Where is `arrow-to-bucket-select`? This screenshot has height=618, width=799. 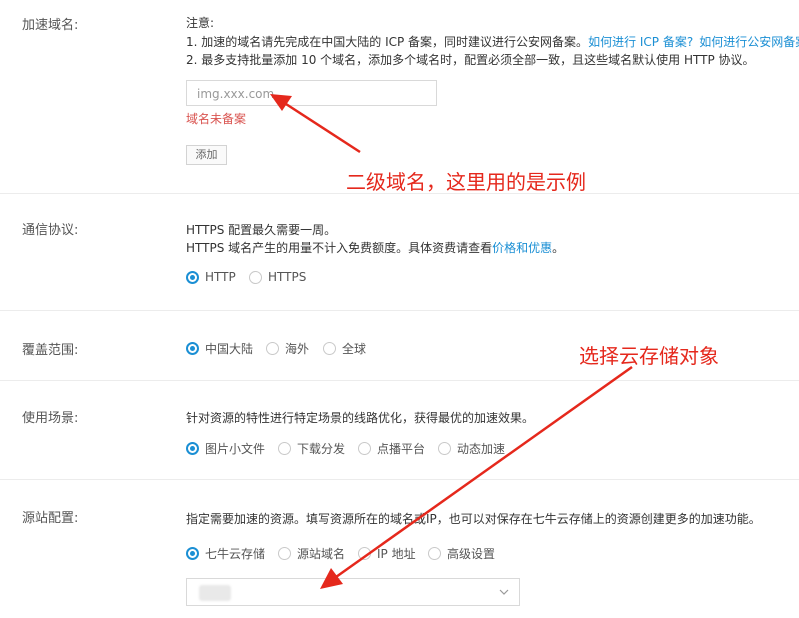
arrow-to-bucket-select is located at coordinates (476, 477).